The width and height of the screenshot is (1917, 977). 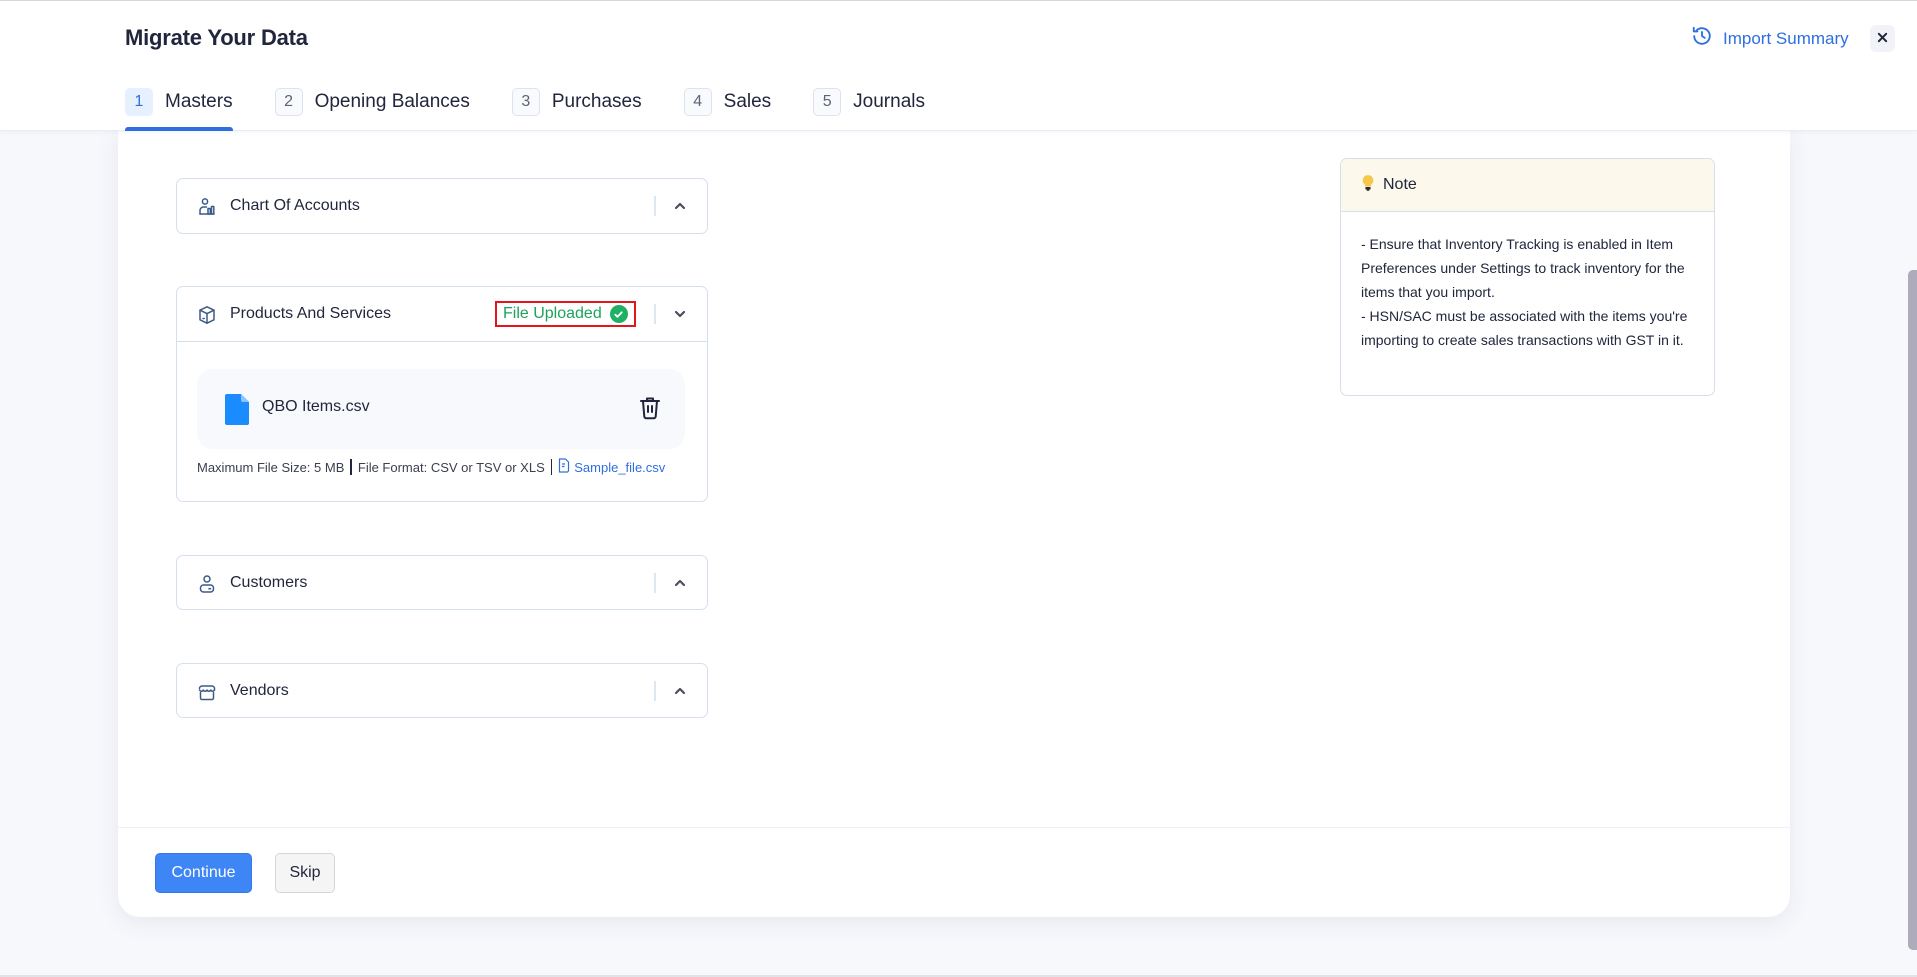 I want to click on tab-opening-balances: 2 Opening Balances, so click(x=372, y=102).